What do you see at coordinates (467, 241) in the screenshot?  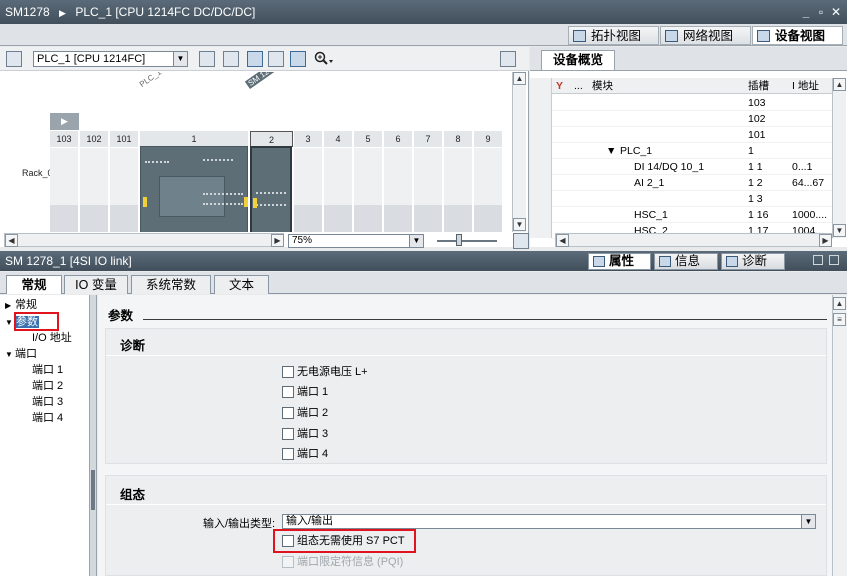 I see `zoom-slider-track` at bounding box center [467, 241].